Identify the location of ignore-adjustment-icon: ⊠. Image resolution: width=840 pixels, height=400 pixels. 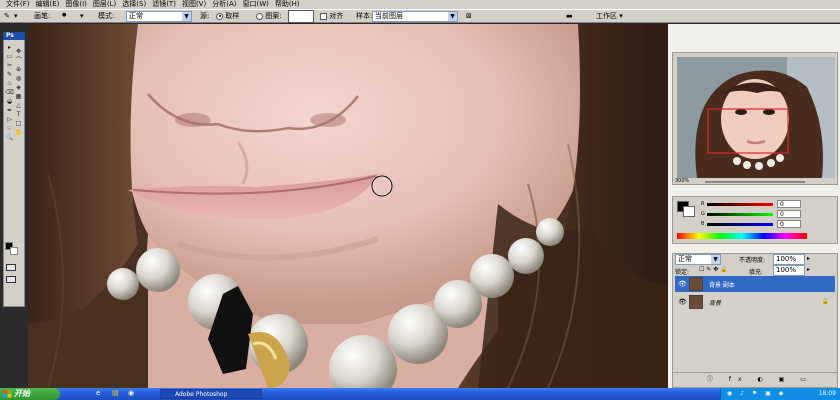
(469, 16).